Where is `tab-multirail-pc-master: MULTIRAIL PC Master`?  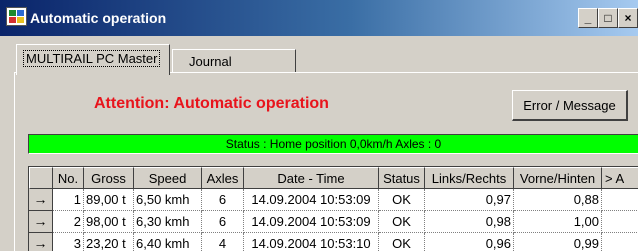 tab-multirail-pc-master: MULTIRAIL PC Master is located at coordinates (93, 59).